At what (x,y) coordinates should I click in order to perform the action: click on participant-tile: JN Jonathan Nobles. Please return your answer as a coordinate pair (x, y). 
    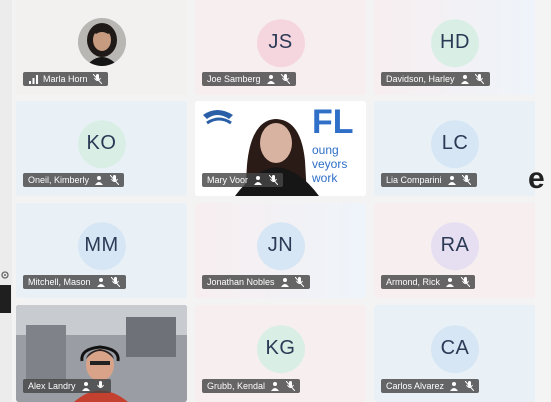
    Looking at the image, I should click on (280, 250).